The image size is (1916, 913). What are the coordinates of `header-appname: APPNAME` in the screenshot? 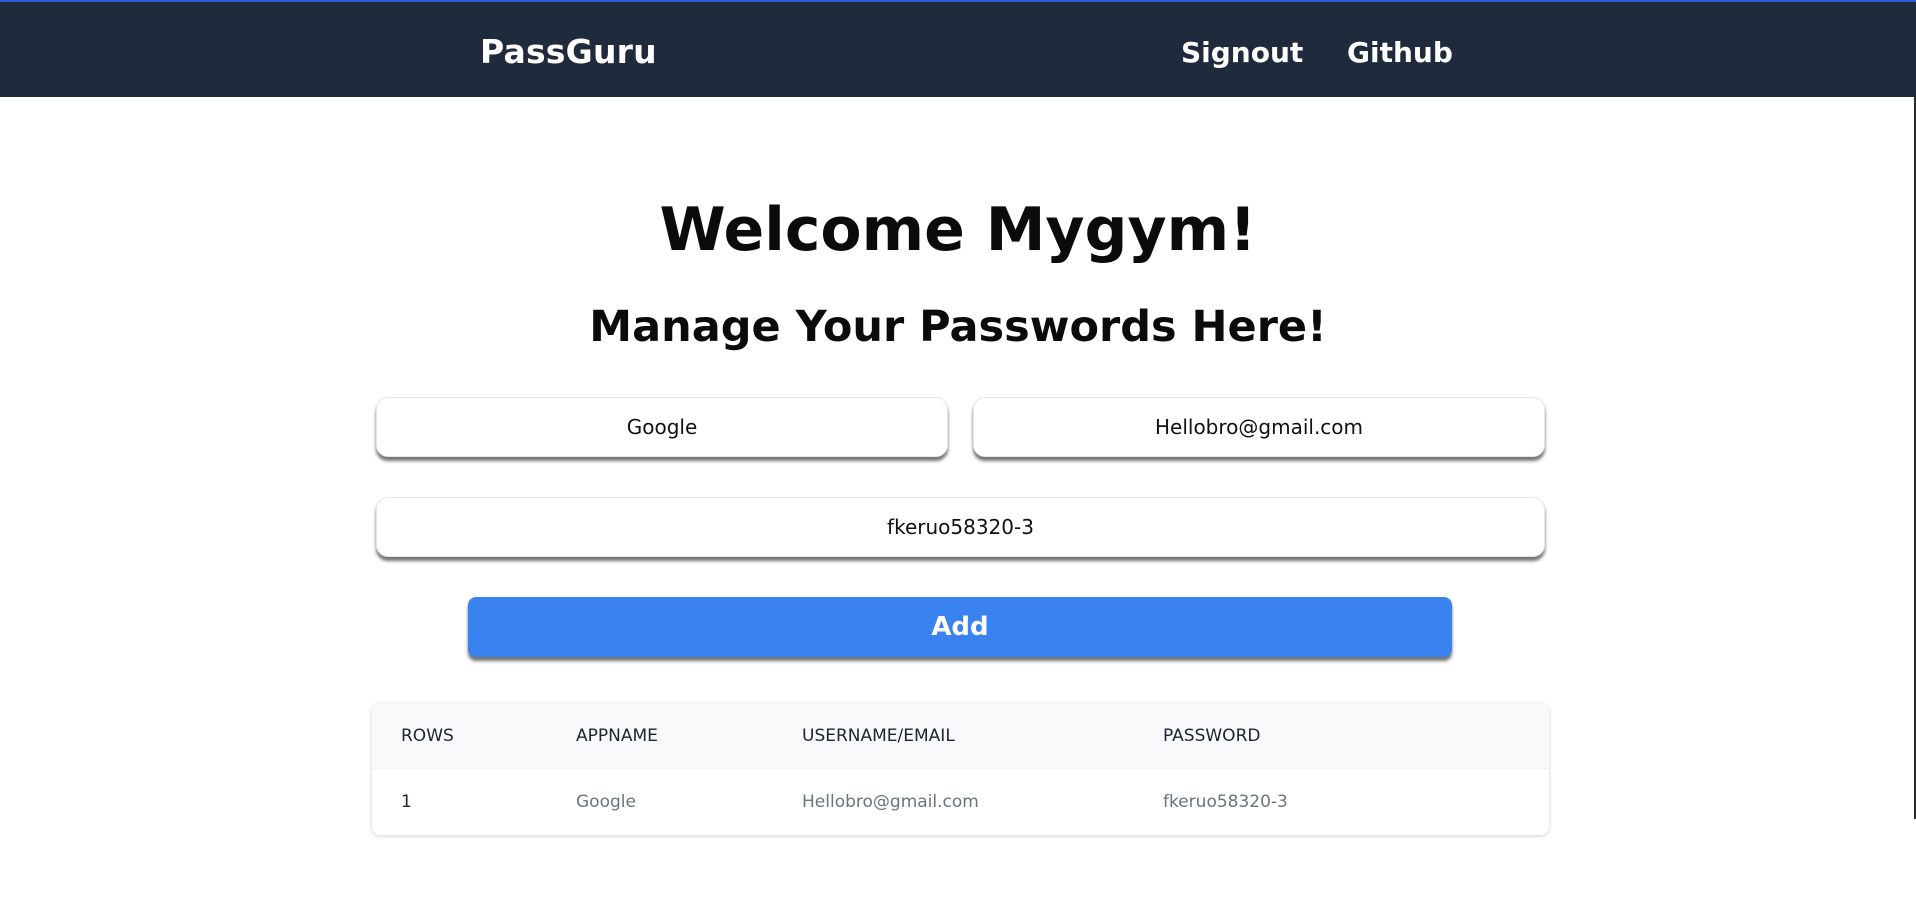 It's located at (617, 736).